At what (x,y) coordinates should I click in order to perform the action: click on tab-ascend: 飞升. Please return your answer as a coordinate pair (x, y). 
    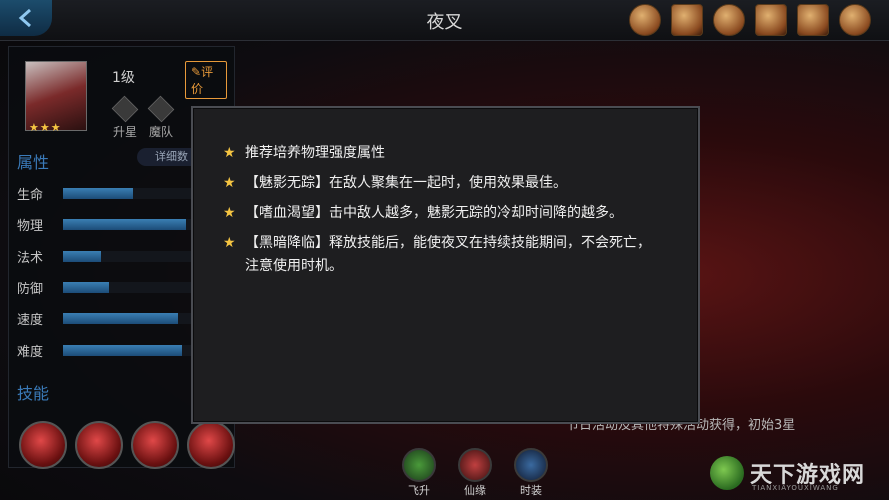
    Looking at the image, I should click on (419, 473).